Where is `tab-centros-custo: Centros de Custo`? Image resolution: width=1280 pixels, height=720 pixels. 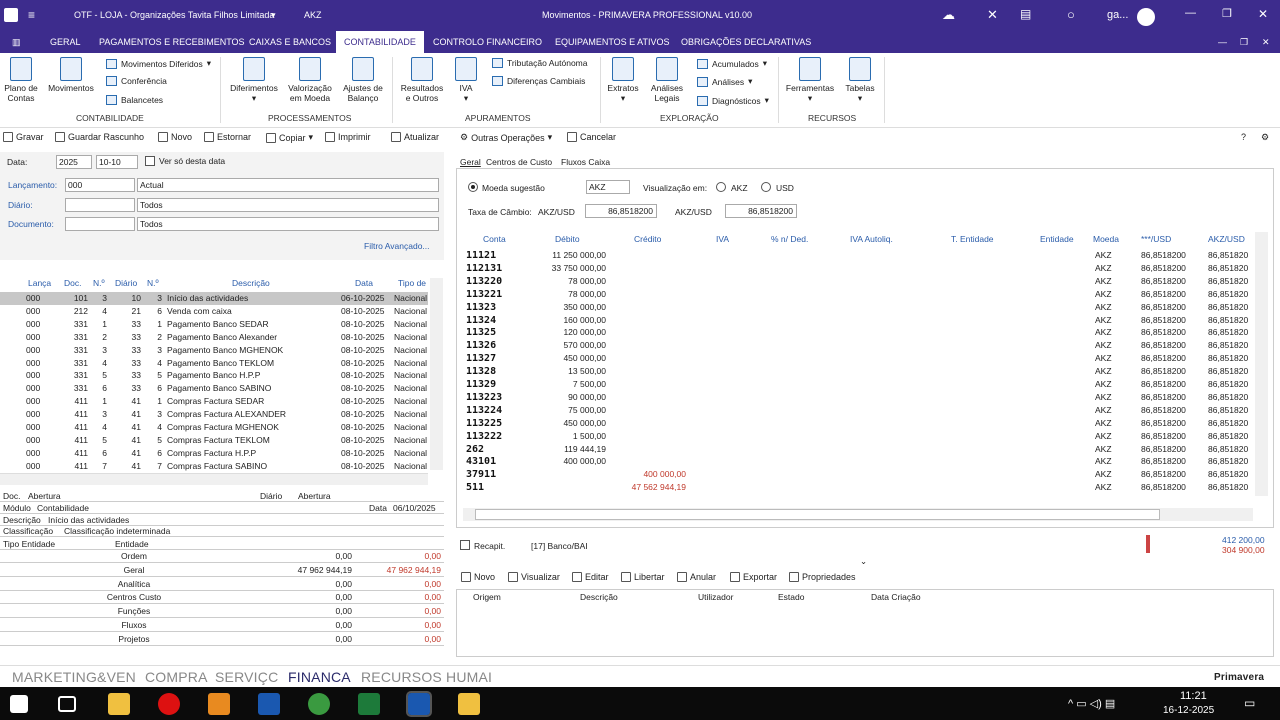
tab-centros-custo: Centros de Custo is located at coordinates (519, 162).